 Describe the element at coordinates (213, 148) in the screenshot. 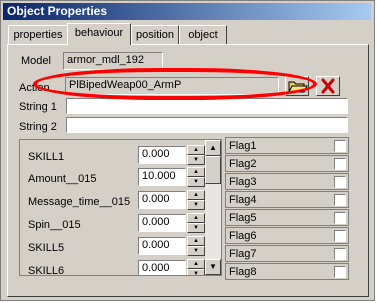

I see `scroll-up-icon: ▲` at that location.